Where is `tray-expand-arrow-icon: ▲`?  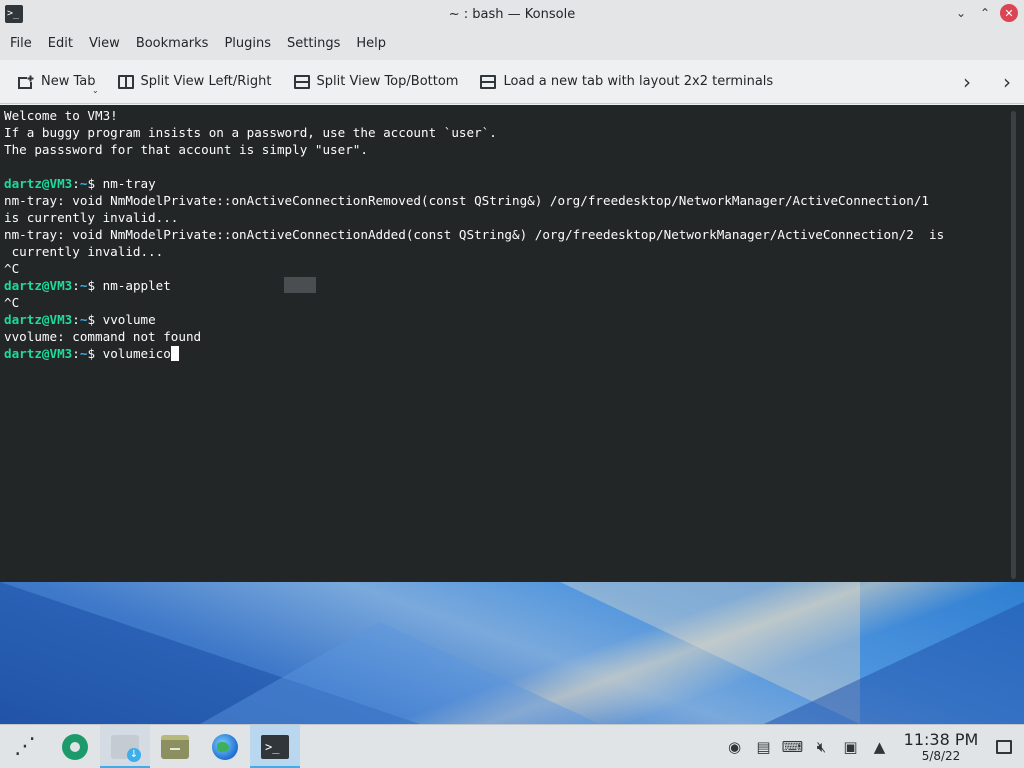 tray-expand-arrow-icon: ▲ is located at coordinates (879, 746).